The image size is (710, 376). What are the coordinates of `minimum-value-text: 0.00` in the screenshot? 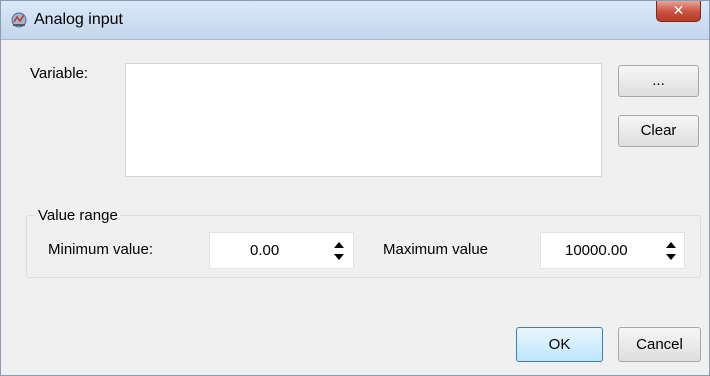 It's located at (265, 250).